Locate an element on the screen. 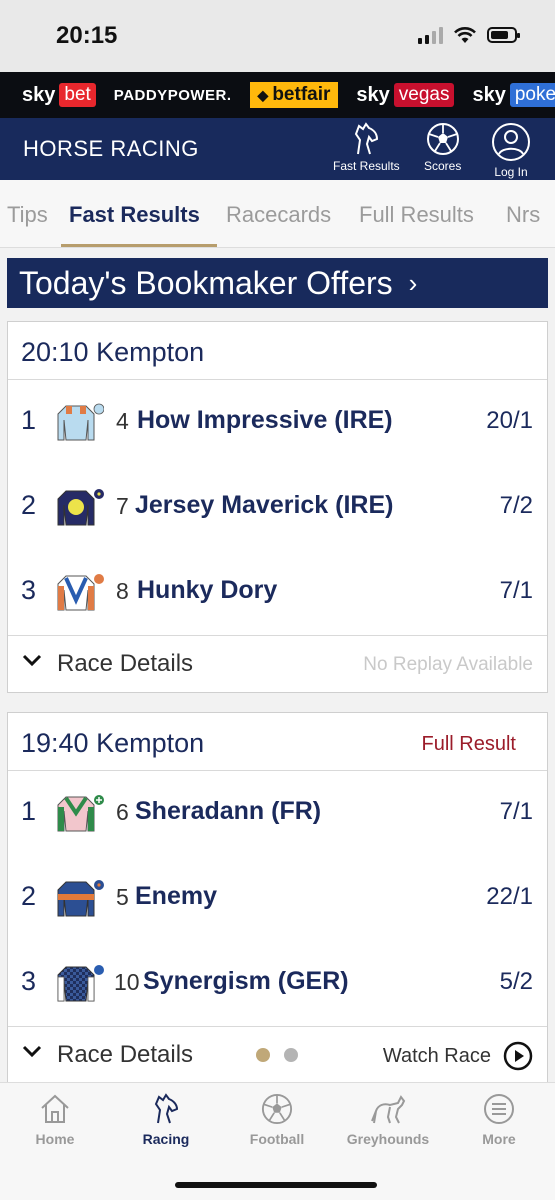  skyvegas-logo: sky vegas is located at coordinates (405, 95).